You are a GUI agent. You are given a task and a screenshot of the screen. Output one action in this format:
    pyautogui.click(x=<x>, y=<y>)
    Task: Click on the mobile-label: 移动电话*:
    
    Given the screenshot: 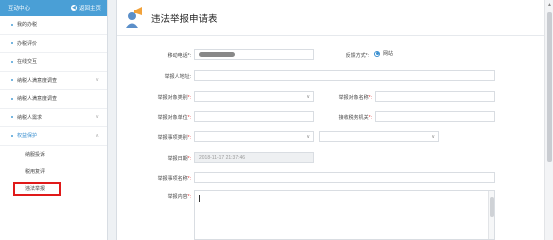 What is the action you would take?
    pyautogui.click(x=179, y=56)
    